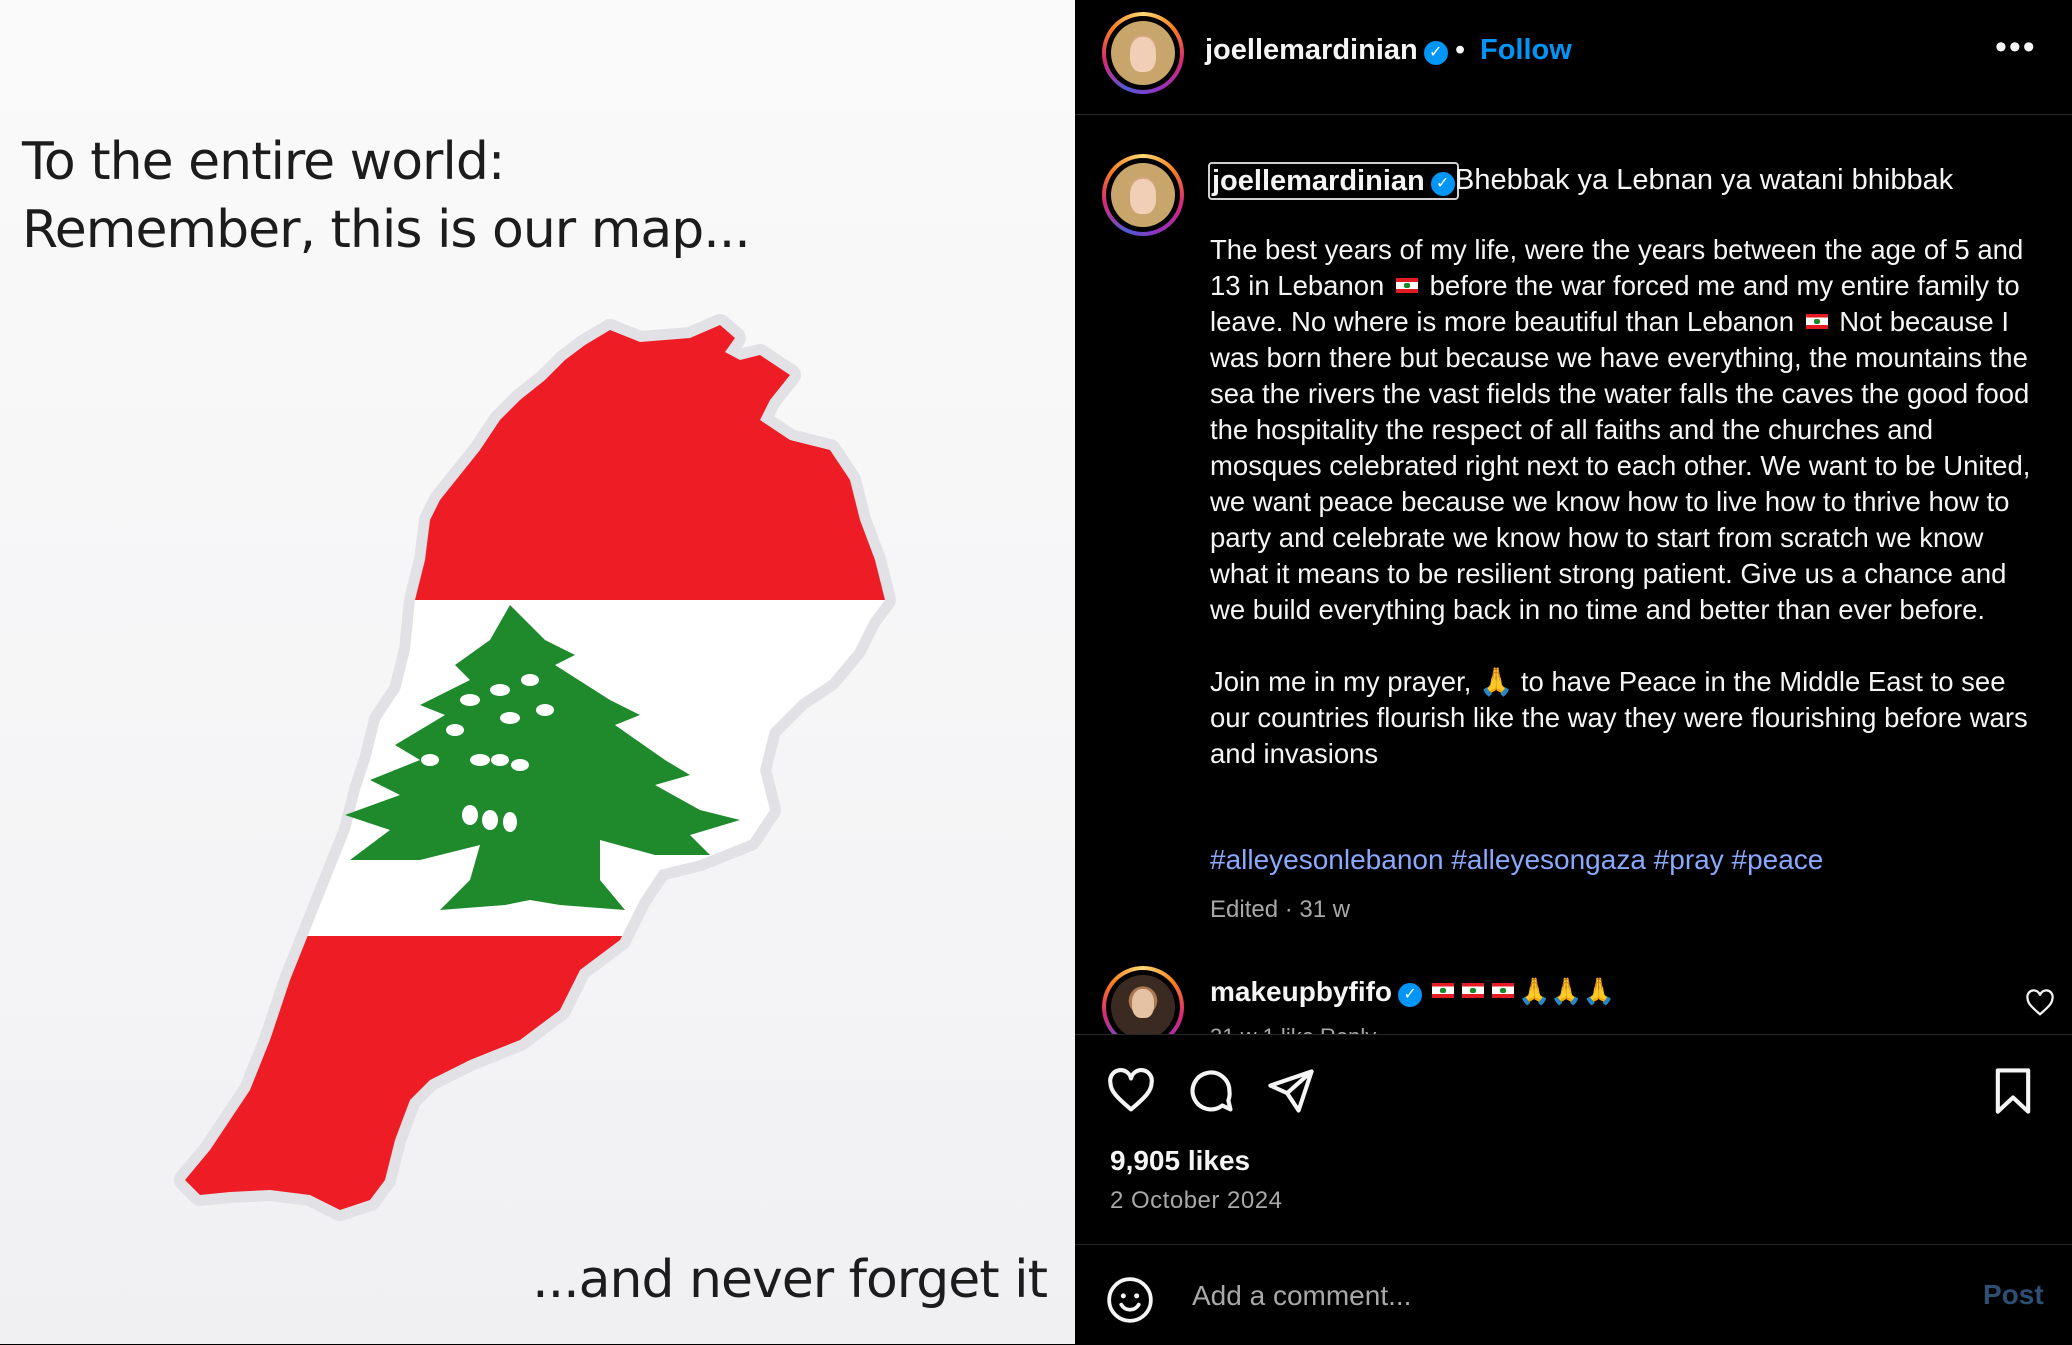 The image size is (2072, 1345). What do you see at coordinates (535, 462) in the screenshot?
I see `flag-top-red-band` at bounding box center [535, 462].